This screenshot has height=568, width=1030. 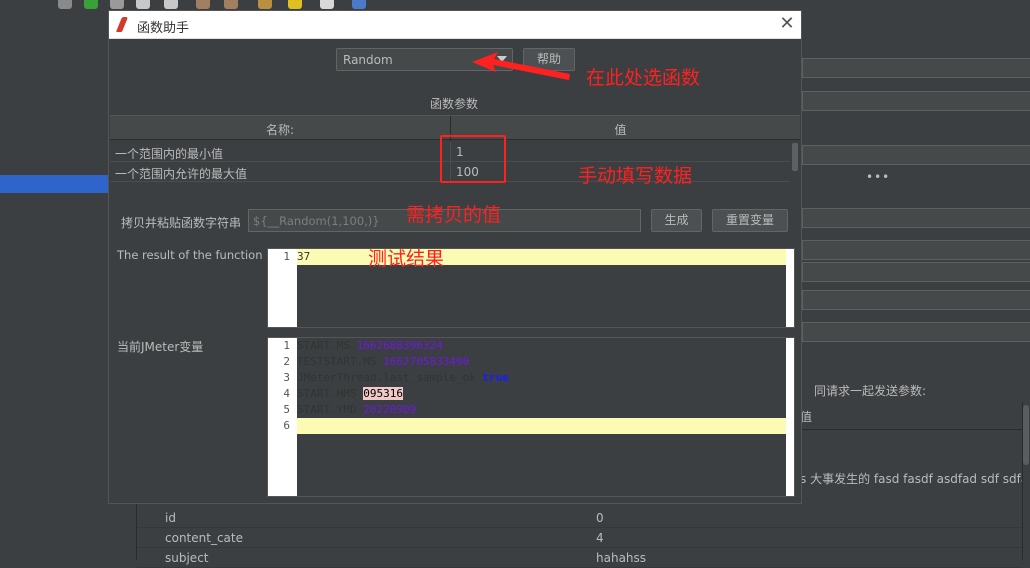 I want to click on table-row: subject hahahss, so click(x=579, y=558).